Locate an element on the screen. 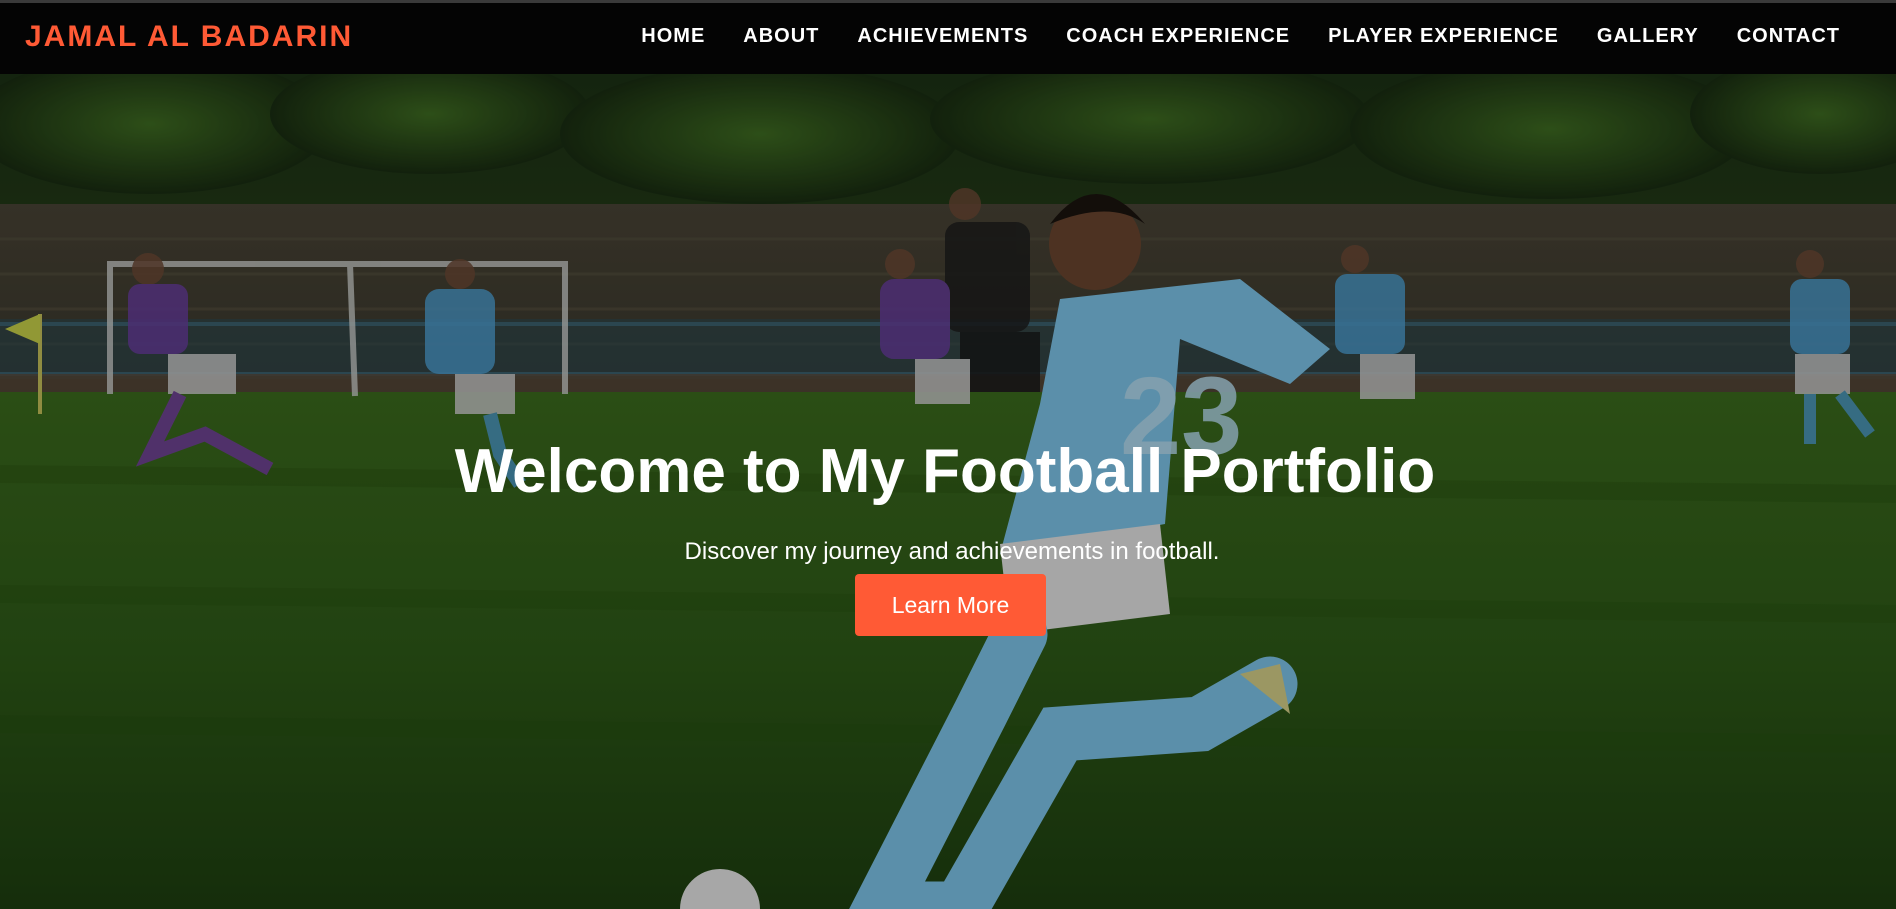  nav-item-home: HOME is located at coordinates (673, 36).